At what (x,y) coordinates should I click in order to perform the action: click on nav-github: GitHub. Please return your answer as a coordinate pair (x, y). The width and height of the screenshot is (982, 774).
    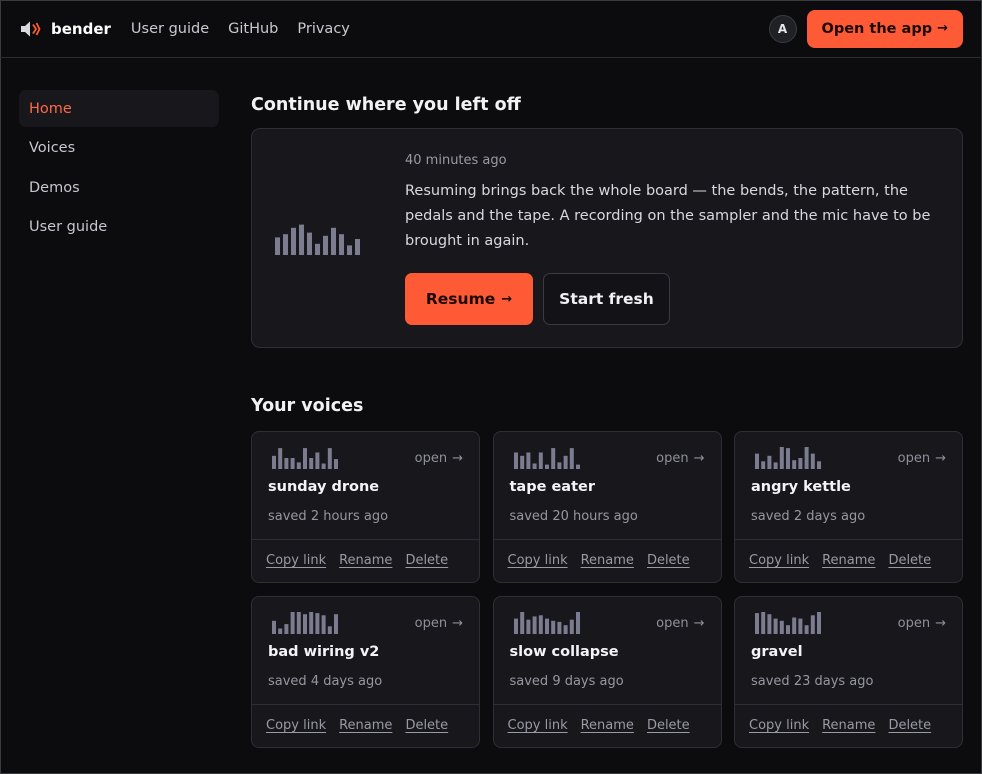
    Looking at the image, I should click on (253, 29).